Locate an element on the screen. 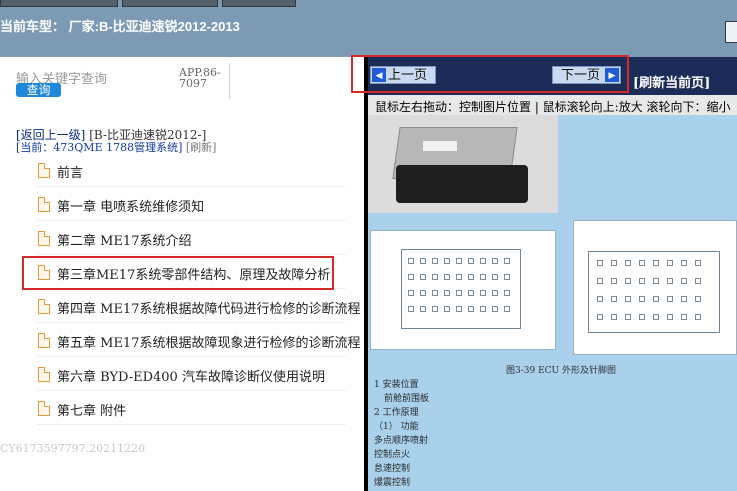  menu-item-chapter-4: 第四章 ME17系统根据故障代码进行检修的诊断流程 is located at coordinates (198, 306).